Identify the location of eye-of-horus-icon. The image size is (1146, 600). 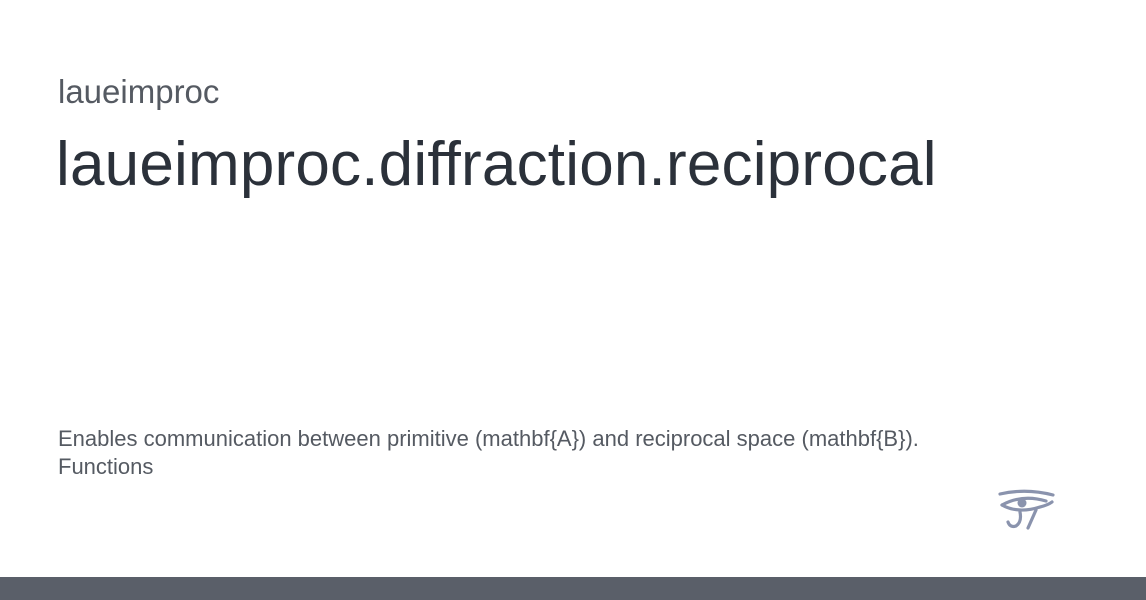
(1026, 510).